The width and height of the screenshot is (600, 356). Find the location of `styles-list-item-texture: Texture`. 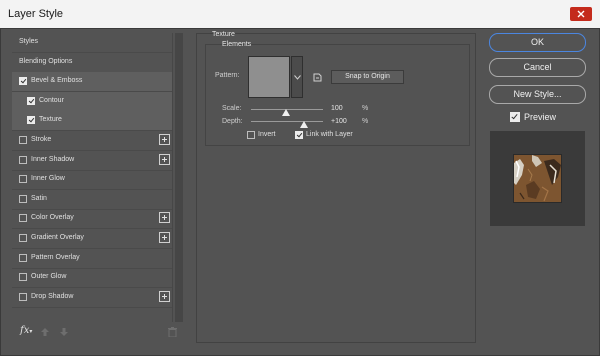

styles-list-item-texture: Texture is located at coordinates (92, 121).